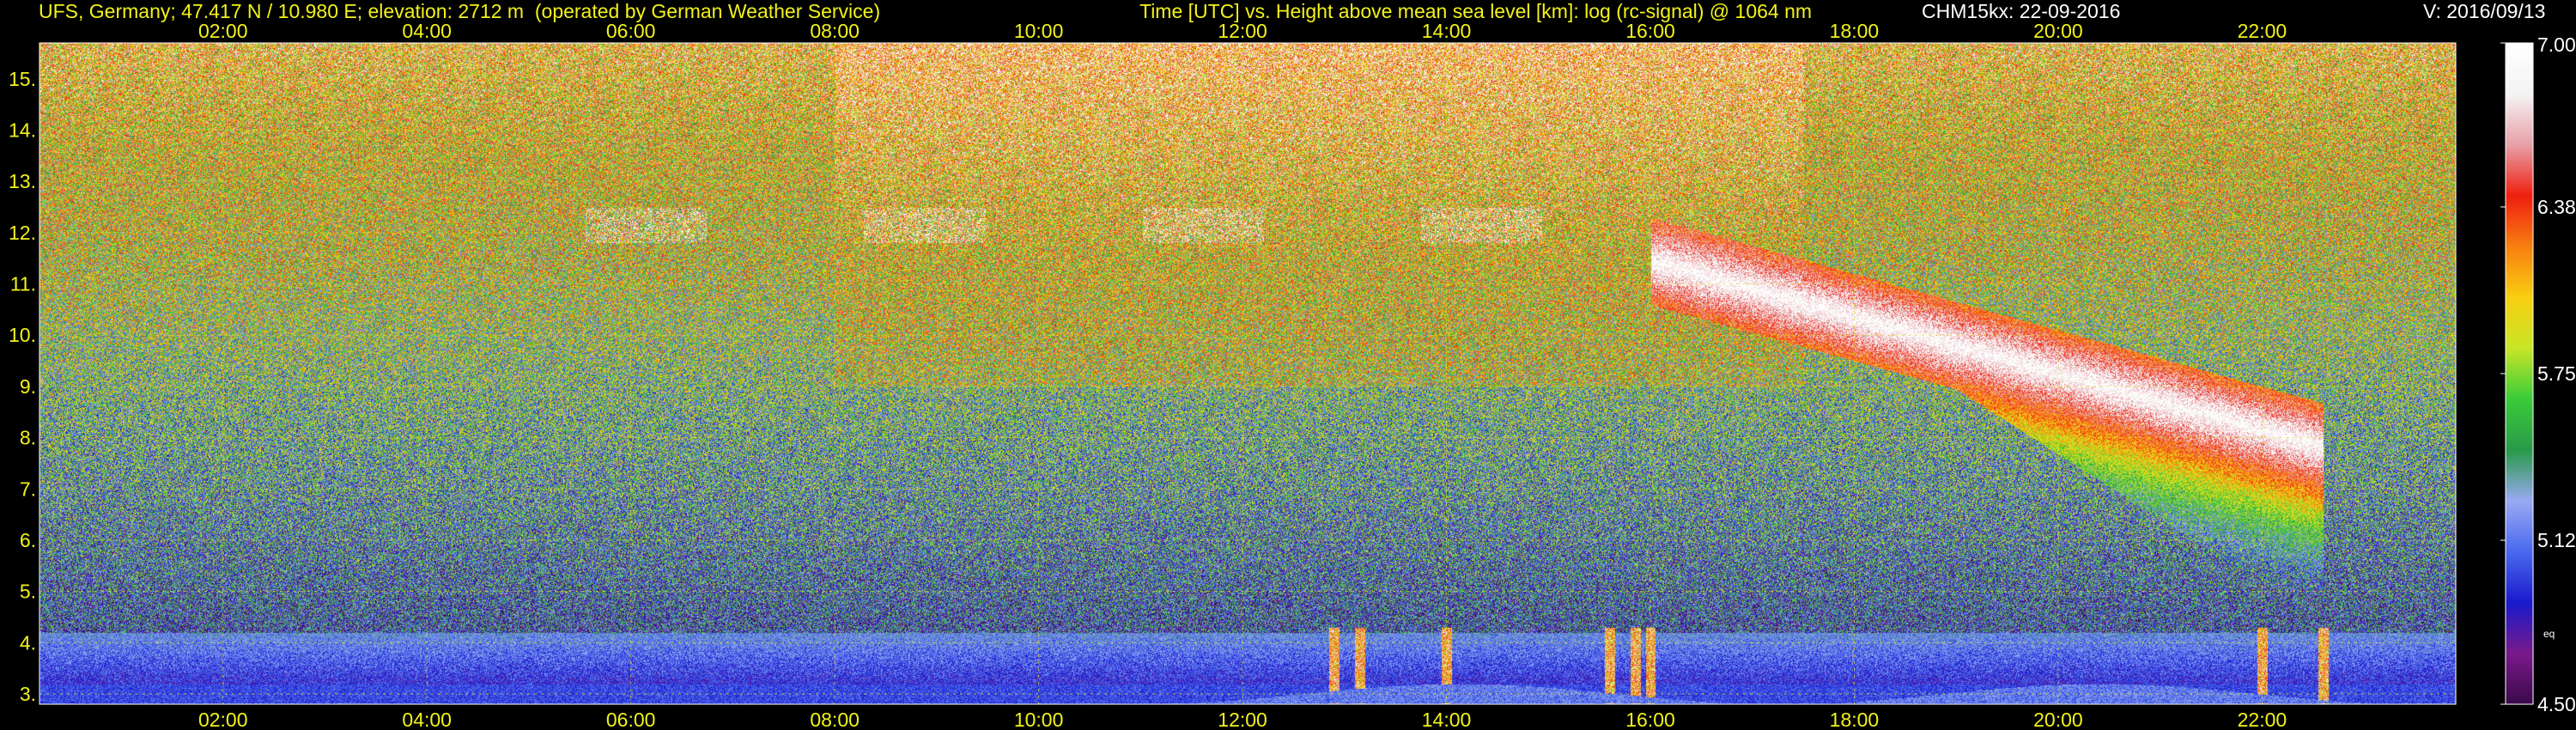 The width and height of the screenshot is (2576, 730). What do you see at coordinates (631, 31) in the screenshot?
I see `x-tick-label-top: 06:00` at bounding box center [631, 31].